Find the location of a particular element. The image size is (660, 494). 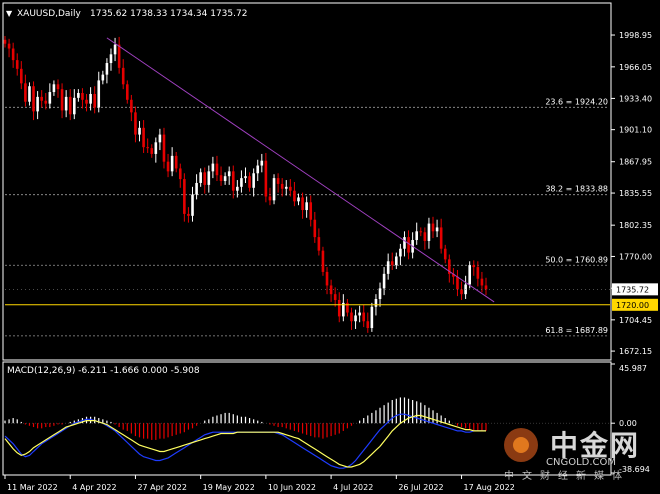

y-tick-label: 1704.45 is located at coordinates (635, 320).